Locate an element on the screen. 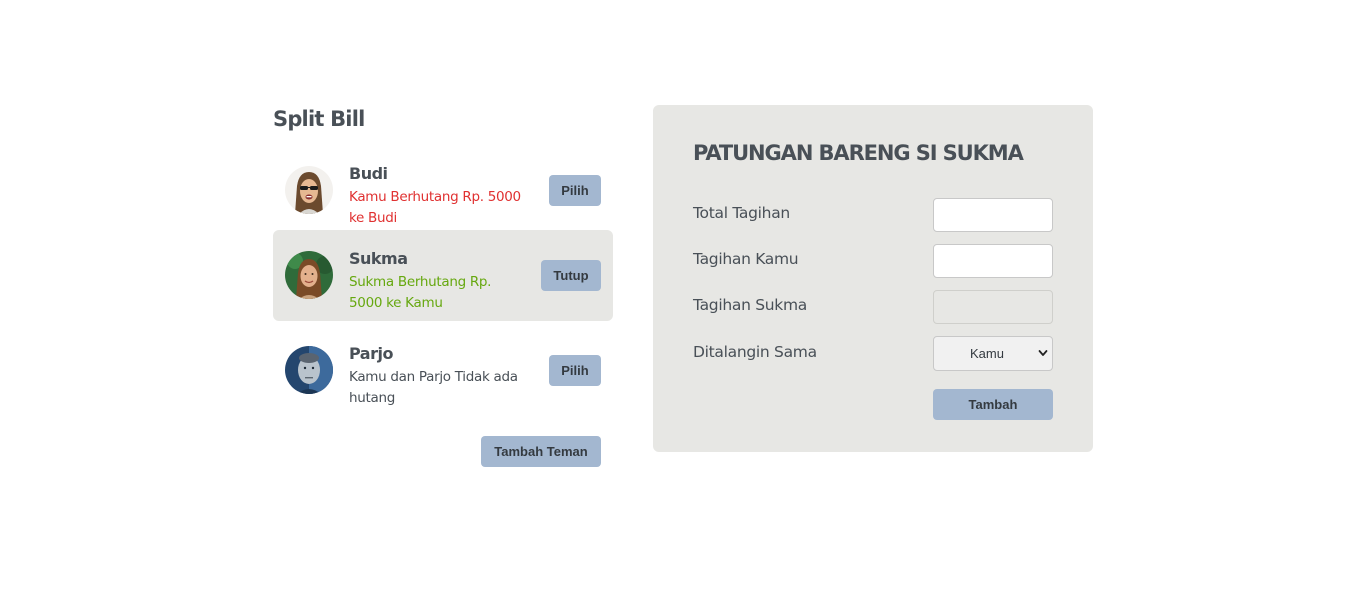  person-man-avatar is located at coordinates (309, 370).